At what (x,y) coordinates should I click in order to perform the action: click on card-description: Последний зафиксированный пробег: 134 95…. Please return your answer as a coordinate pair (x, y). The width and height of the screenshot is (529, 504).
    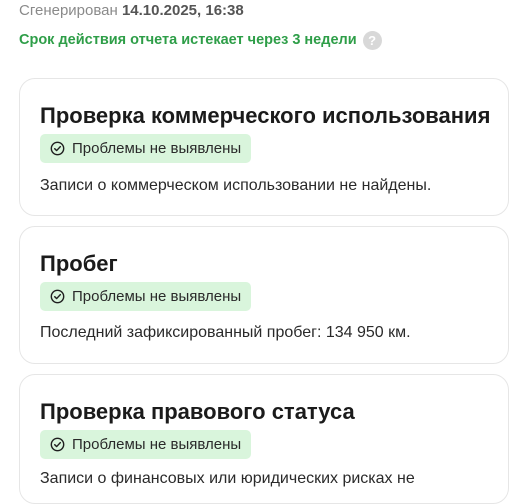
    Looking at the image, I should click on (225, 332).